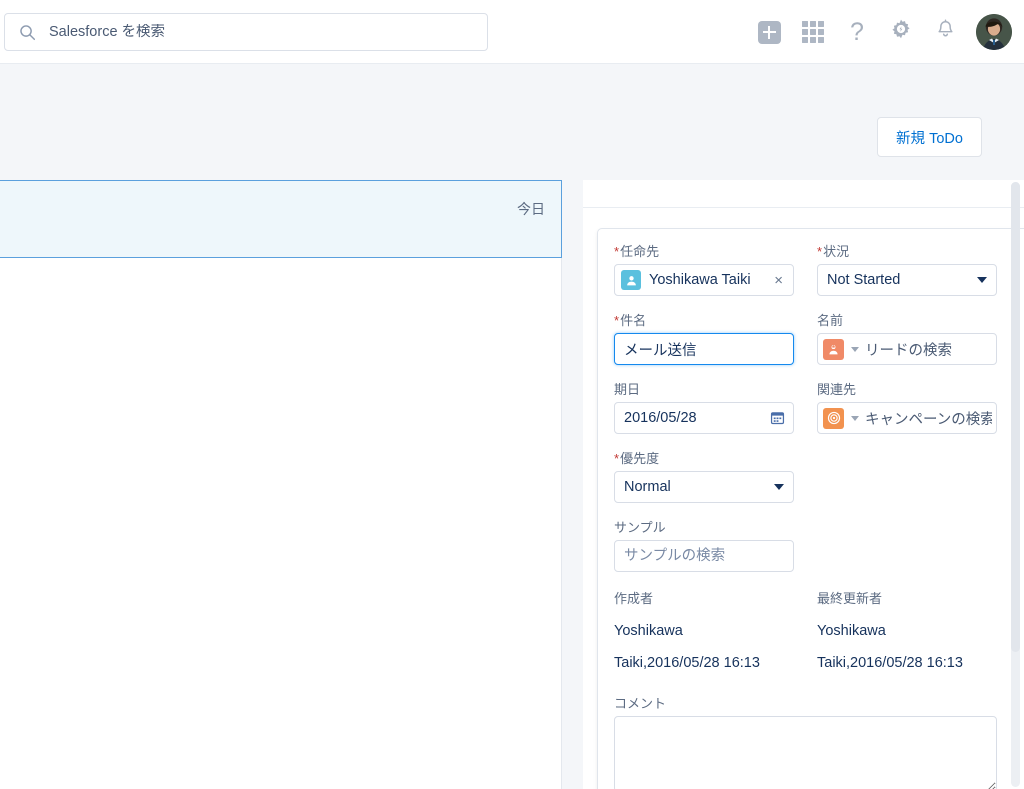 This screenshot has width=1024, height=789. Describe the element at coordinates (704, 556) in the screenshot. I see `sample-input` at that location.